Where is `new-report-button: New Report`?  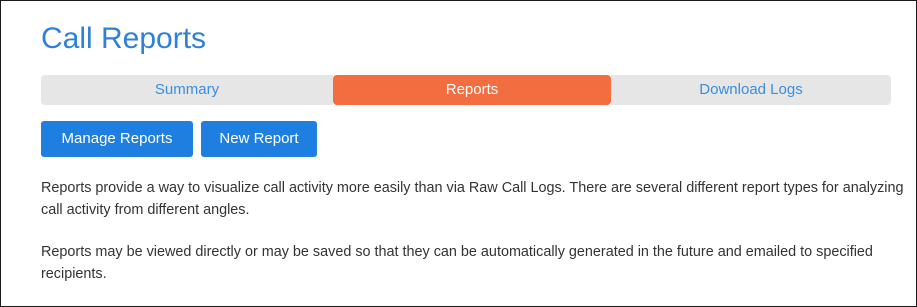 new-report-button: New Report is located at coordinates (259, 139).